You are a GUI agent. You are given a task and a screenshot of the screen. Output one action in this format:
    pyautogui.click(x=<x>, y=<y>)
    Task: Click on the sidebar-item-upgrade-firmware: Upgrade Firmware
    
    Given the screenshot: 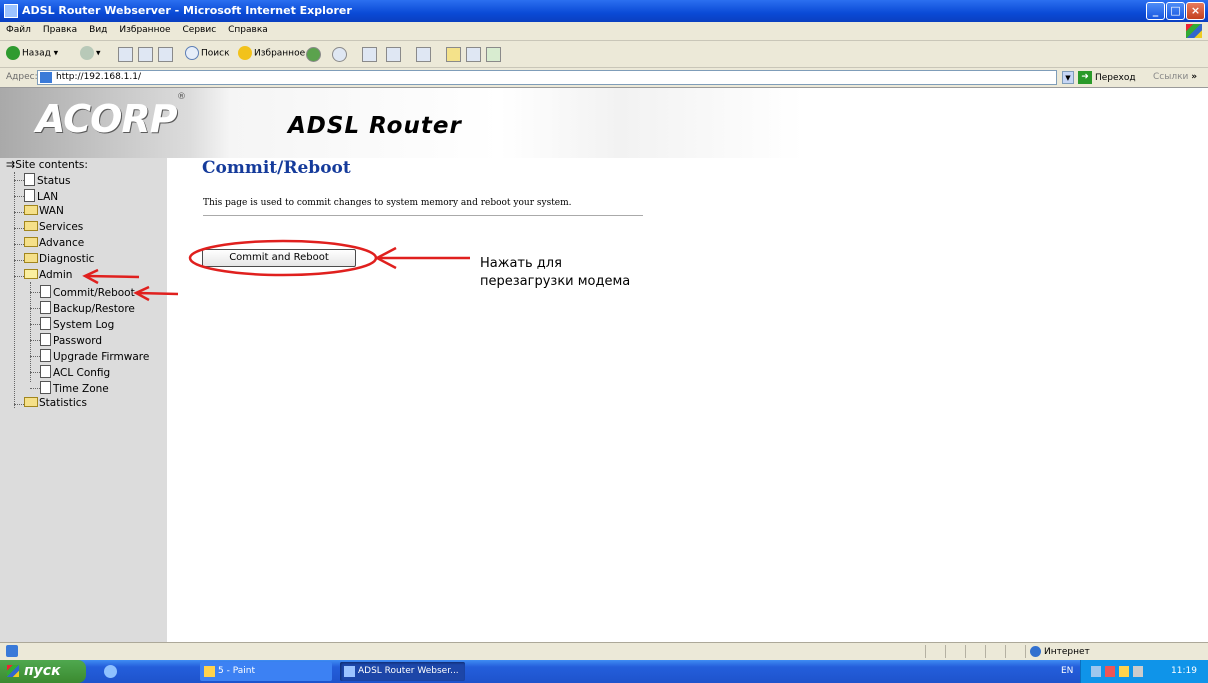 What is the action you would take?
    pyautogui.click(x=94, y=356)
    